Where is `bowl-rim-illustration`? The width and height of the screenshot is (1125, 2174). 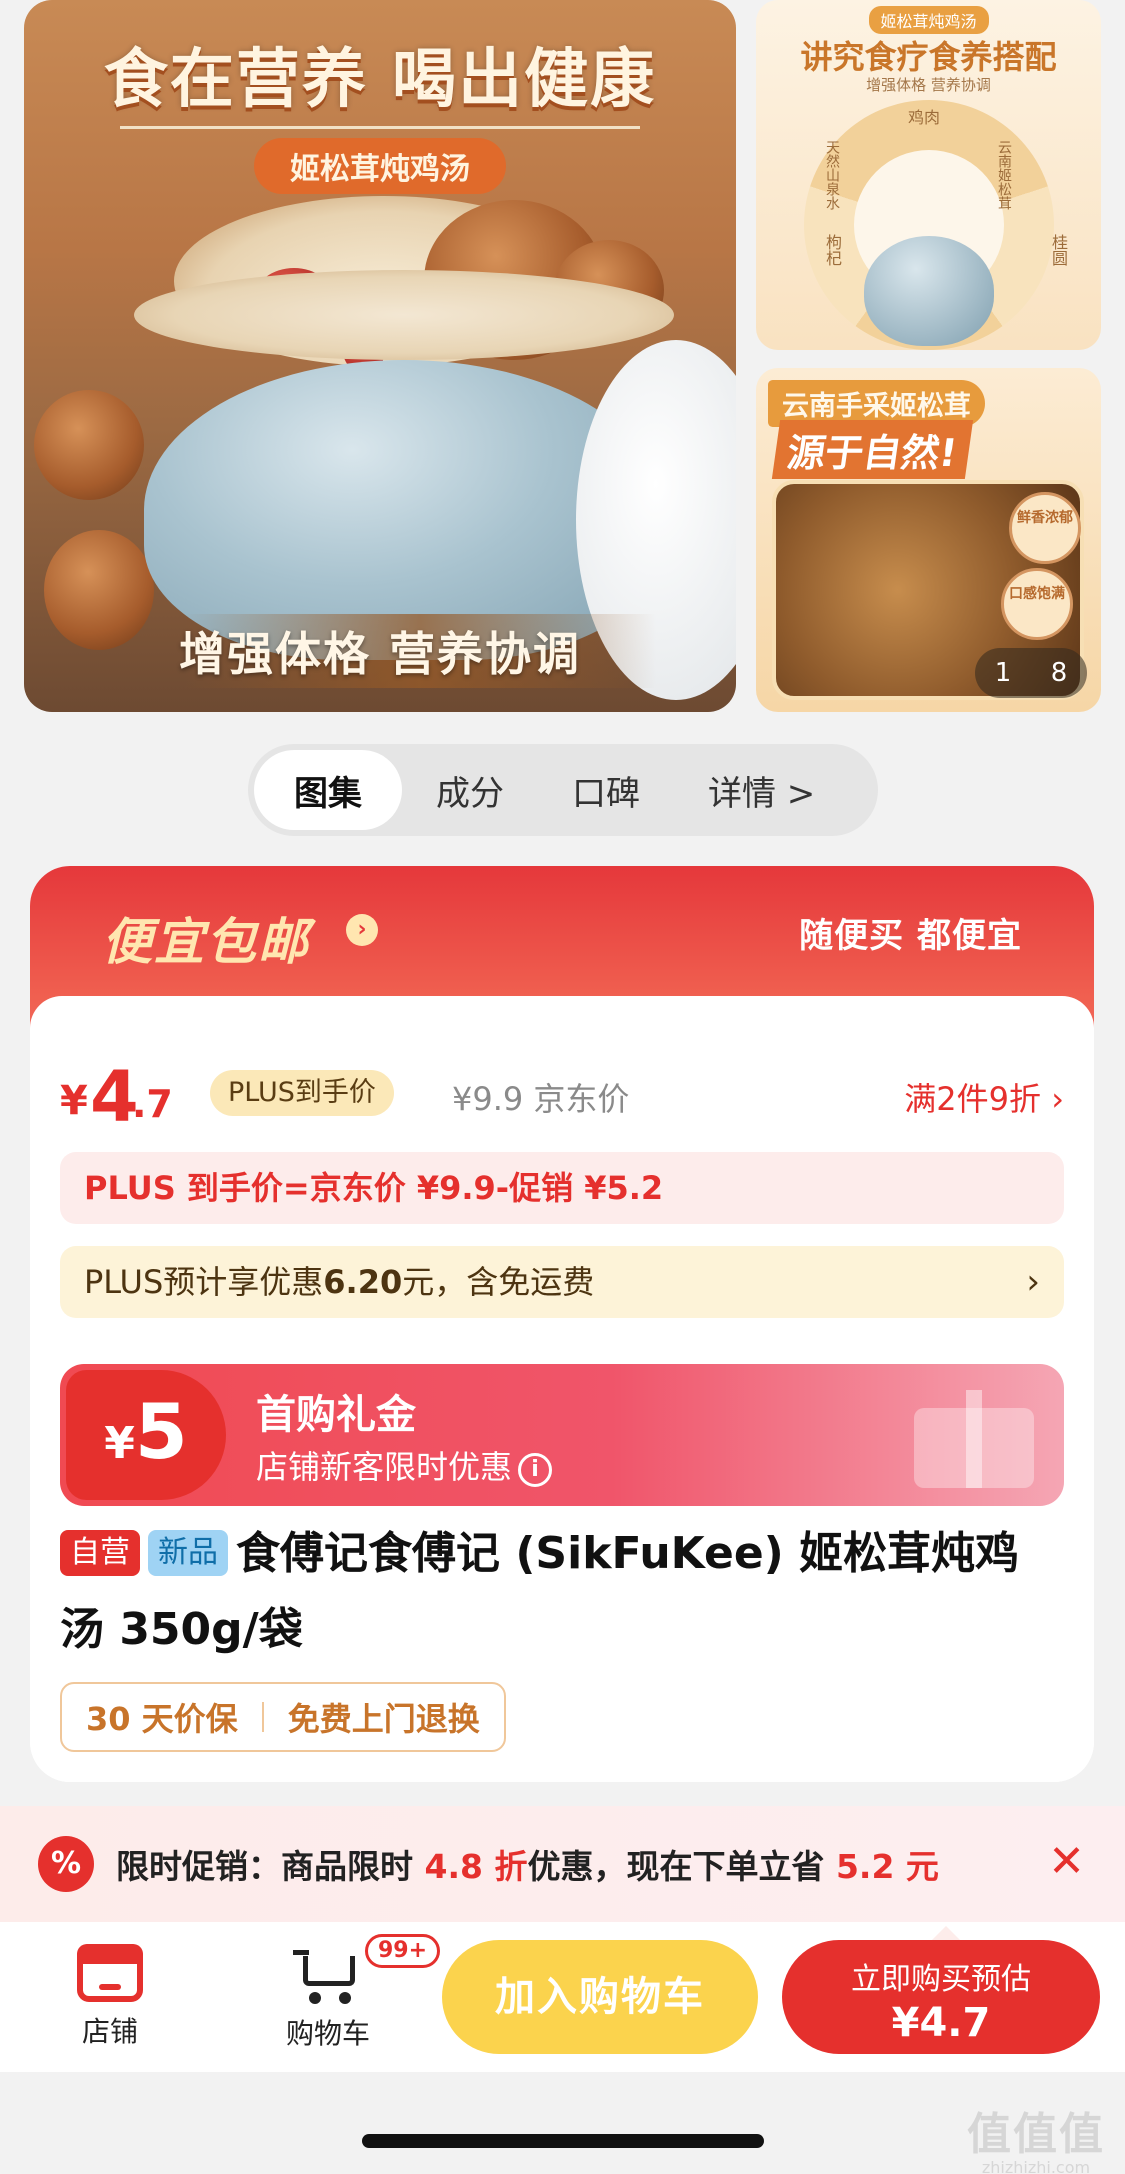
bowl-rim-illustration is located at coordinates (404, 315).